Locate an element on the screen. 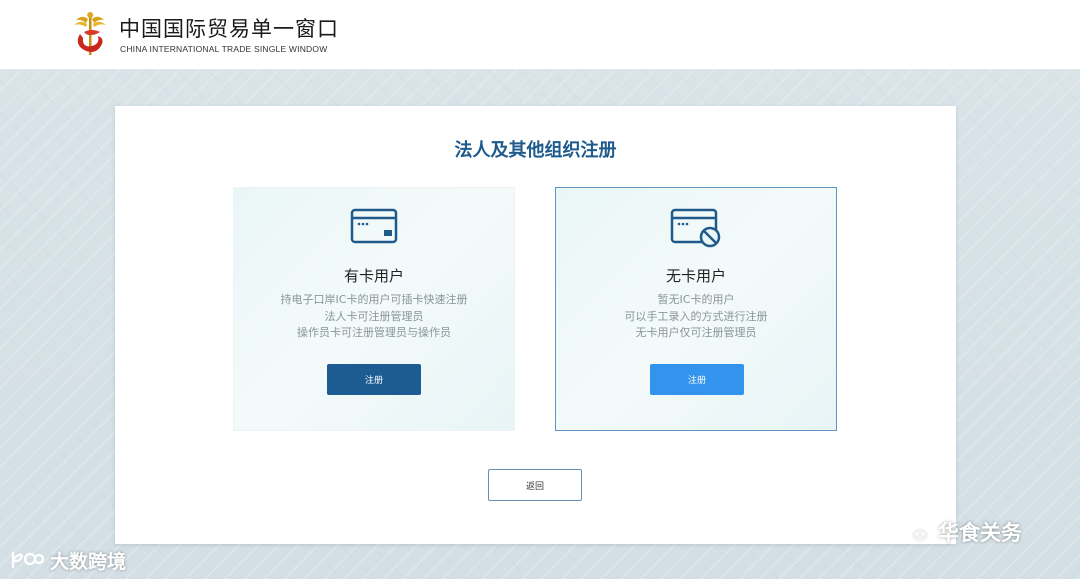 The height and width of the screenshot is (579, 1080). without-card-desc-line: 无卡用户仅可注册管理员 is located at coordinates (696, 332).